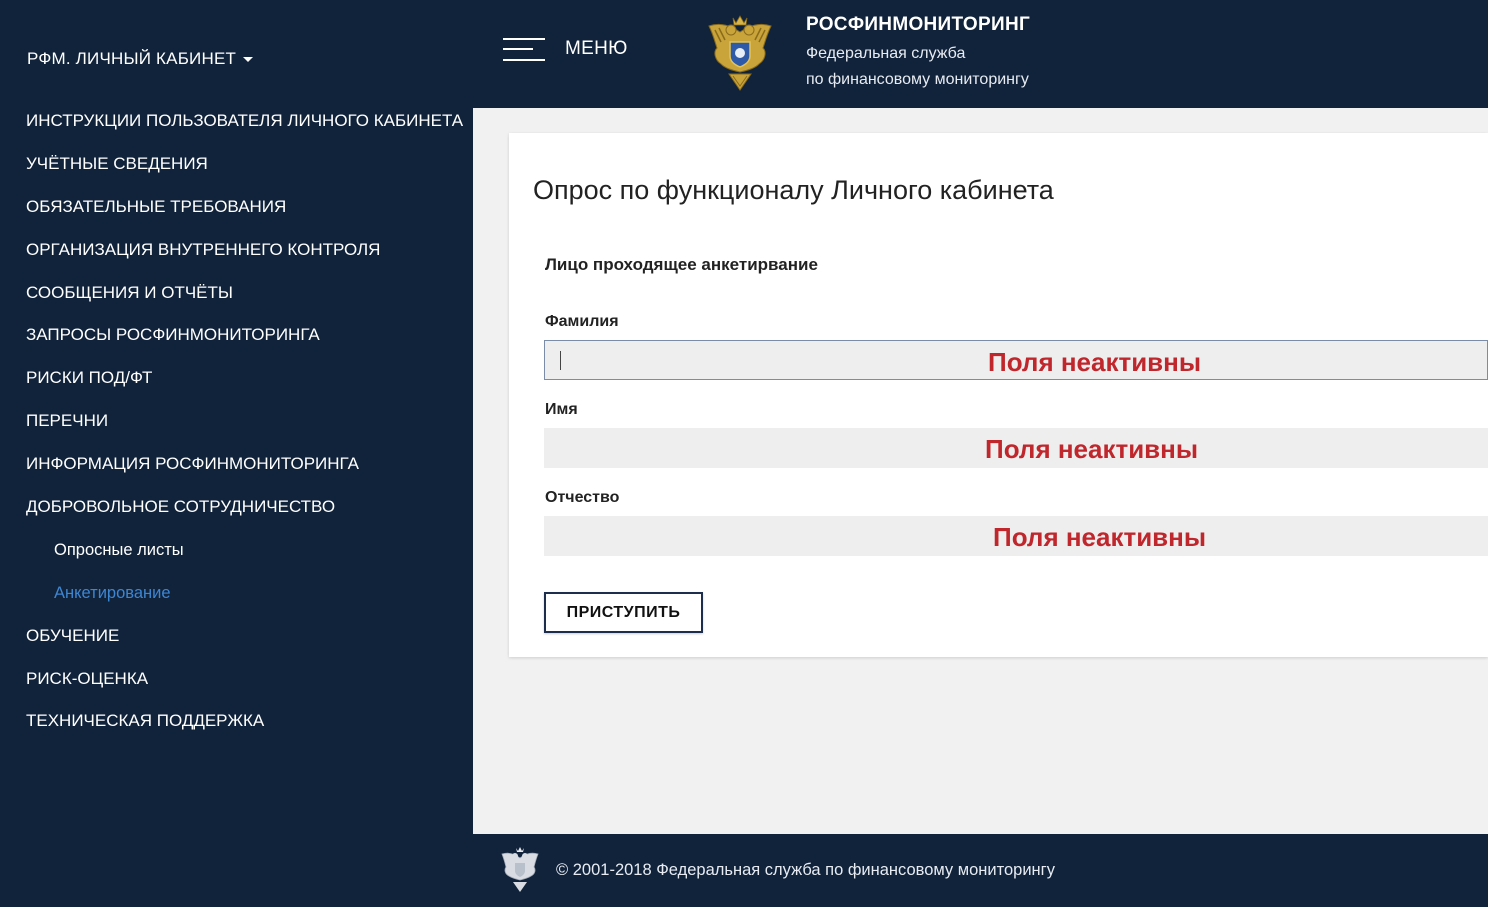 This screenshot has height=907, width=1488. Describe the element at coordinates (236, 293) in the screenshot. I see `sidebar-item-messages-reports: СООБЩЕНИЯ И ОТЧЁТЫ` at that location.